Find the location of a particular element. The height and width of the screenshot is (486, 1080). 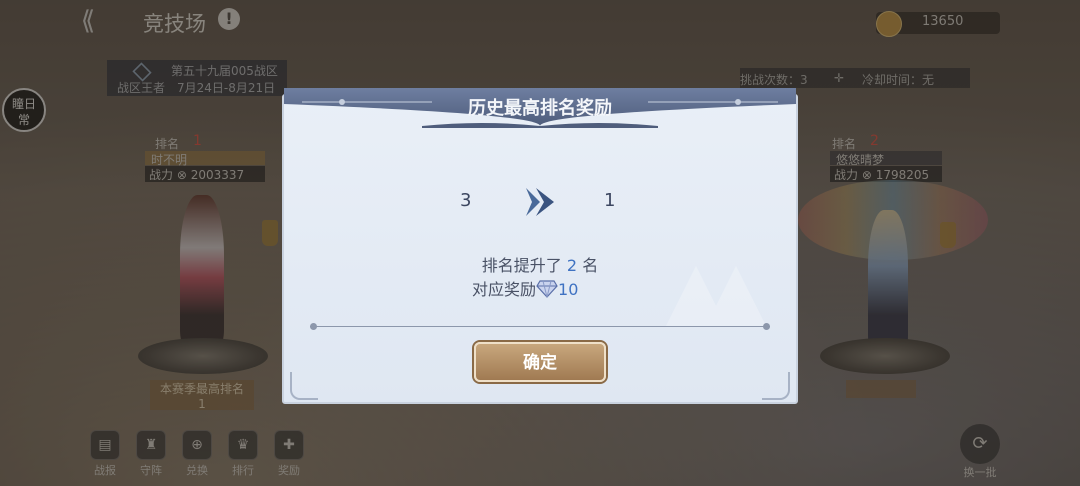

diamond-icon is located at coordinates (547, 289).